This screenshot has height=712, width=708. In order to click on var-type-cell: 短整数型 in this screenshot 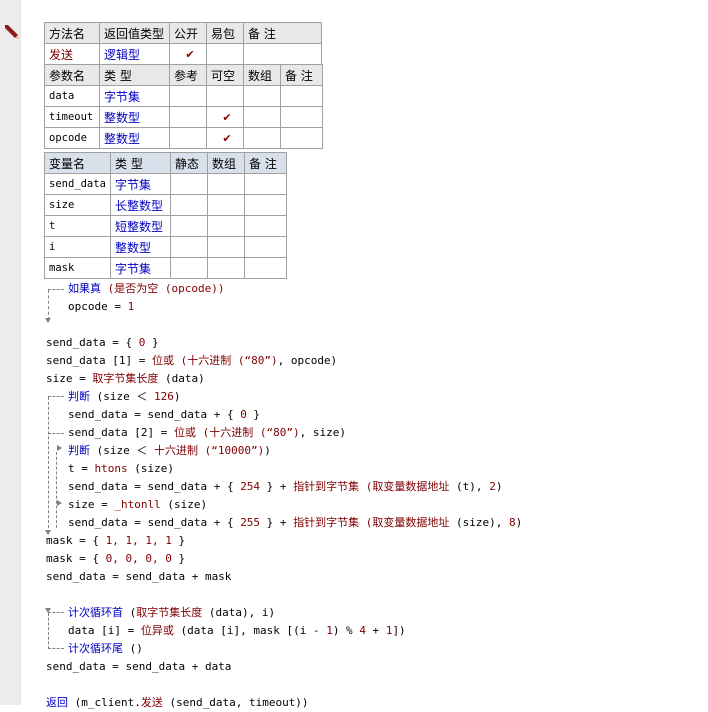, I will do `click(140, 226)`.